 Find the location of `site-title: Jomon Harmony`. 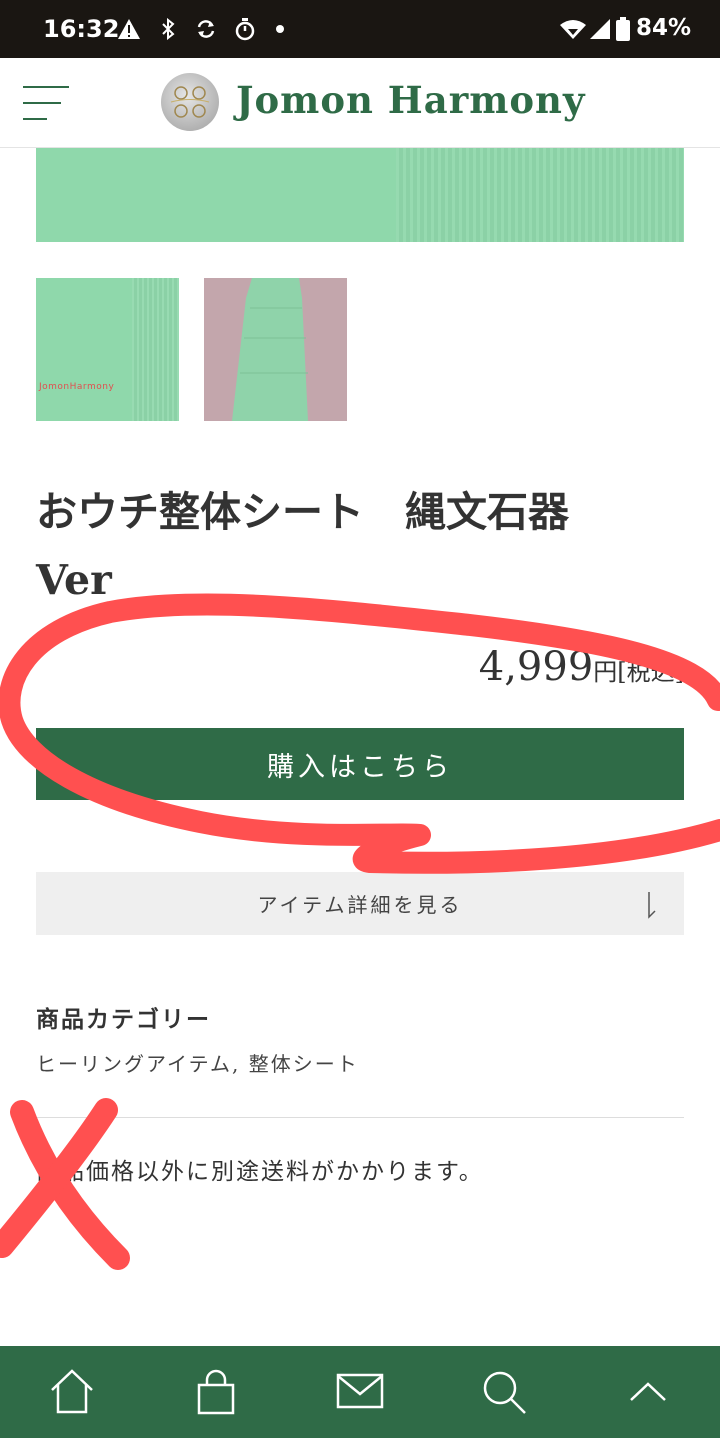

site-title: Jomon Harmony is located at coordinates (410, 100).